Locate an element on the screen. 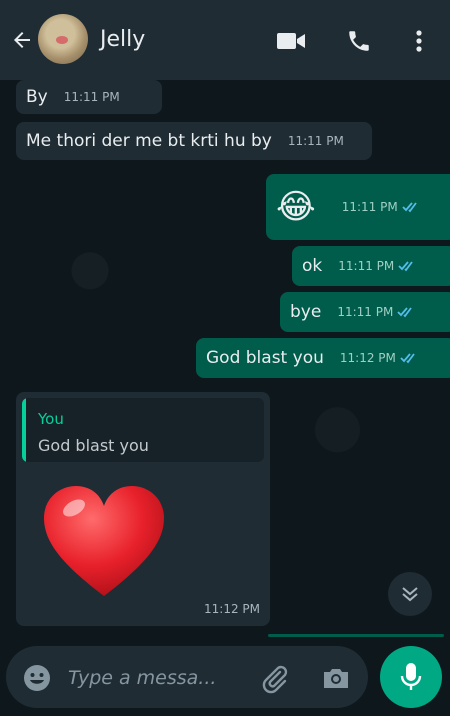  message-text: By is located at coordinates (37, 97).